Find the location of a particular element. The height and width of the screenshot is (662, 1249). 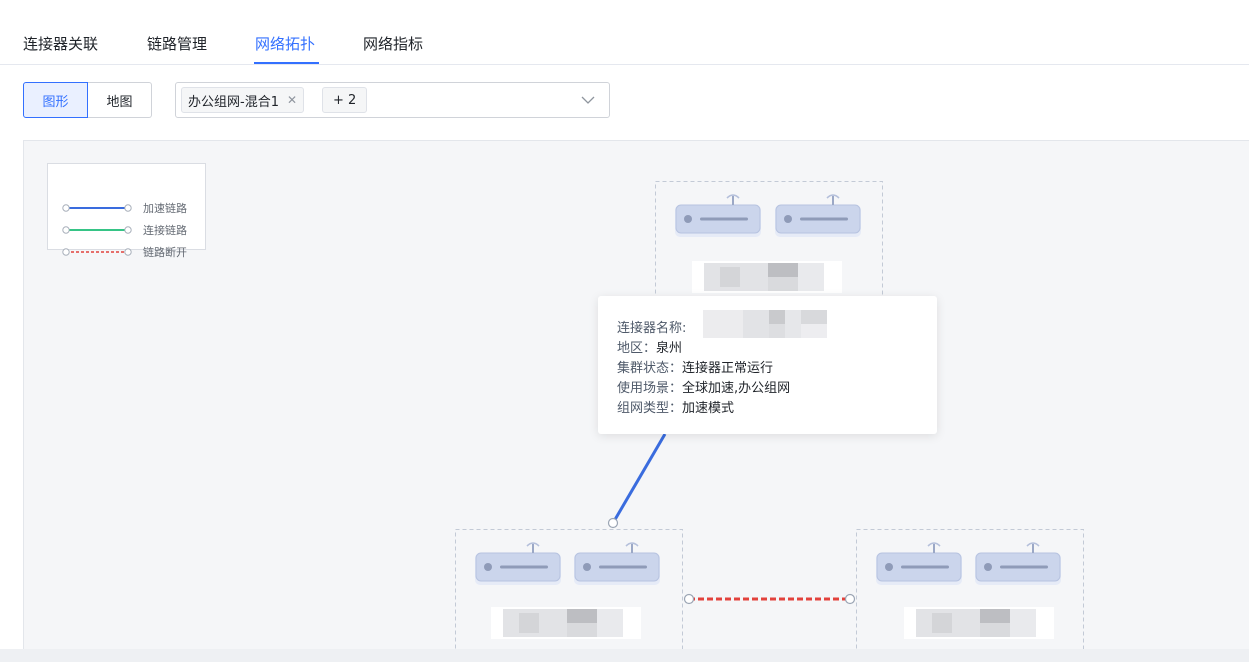

tooltip-cluster-key: 集群状态： is located at coordinates (650, 368).